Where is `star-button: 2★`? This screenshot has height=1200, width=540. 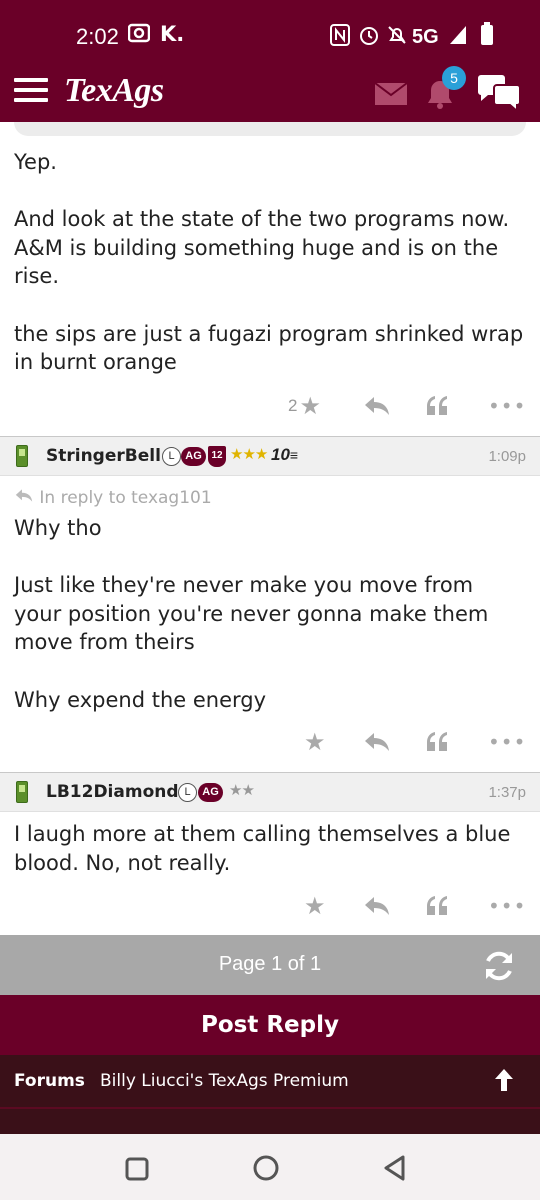
star-button: 2★ is located at coordinates (304, 406).